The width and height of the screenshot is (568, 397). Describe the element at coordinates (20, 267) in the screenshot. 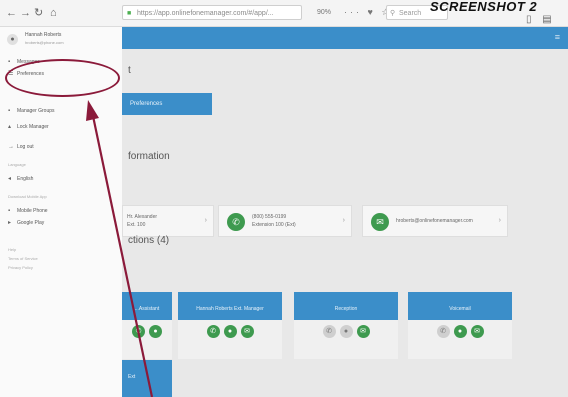

I see `privacy-link: Privacy Policy` at that location.